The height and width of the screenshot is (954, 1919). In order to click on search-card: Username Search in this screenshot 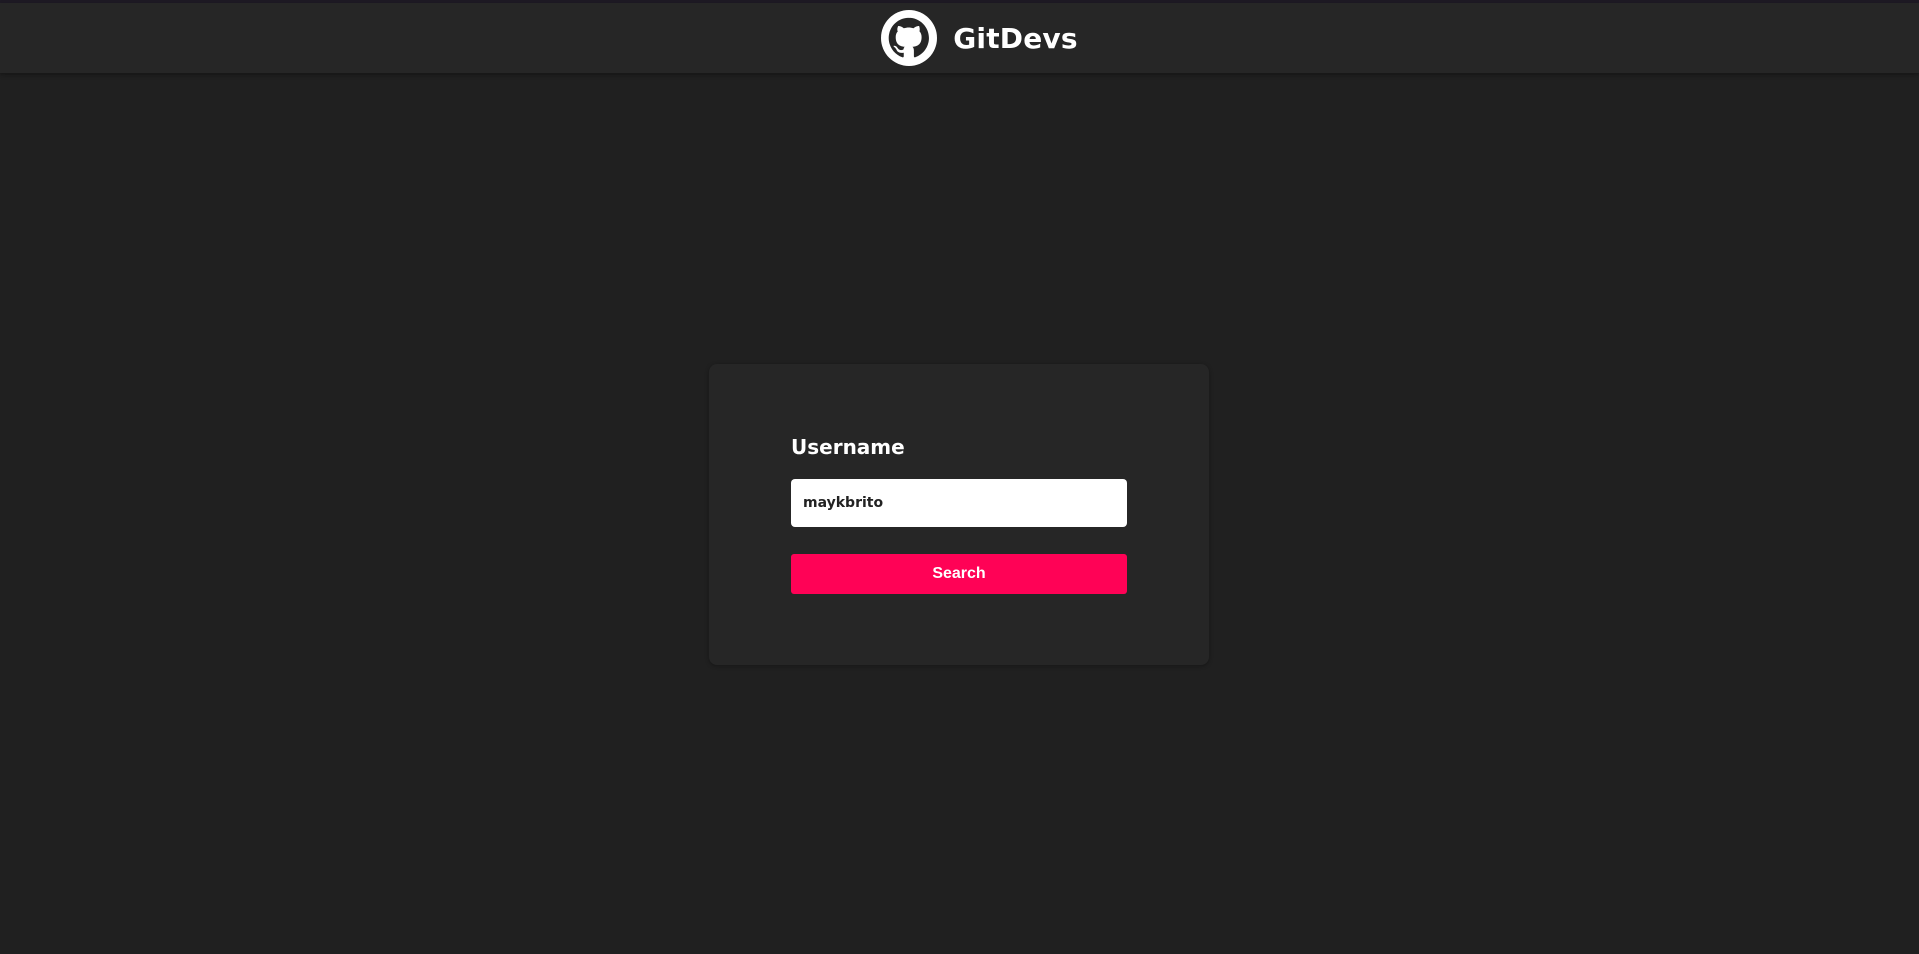, I will do `click(959, 514)`.